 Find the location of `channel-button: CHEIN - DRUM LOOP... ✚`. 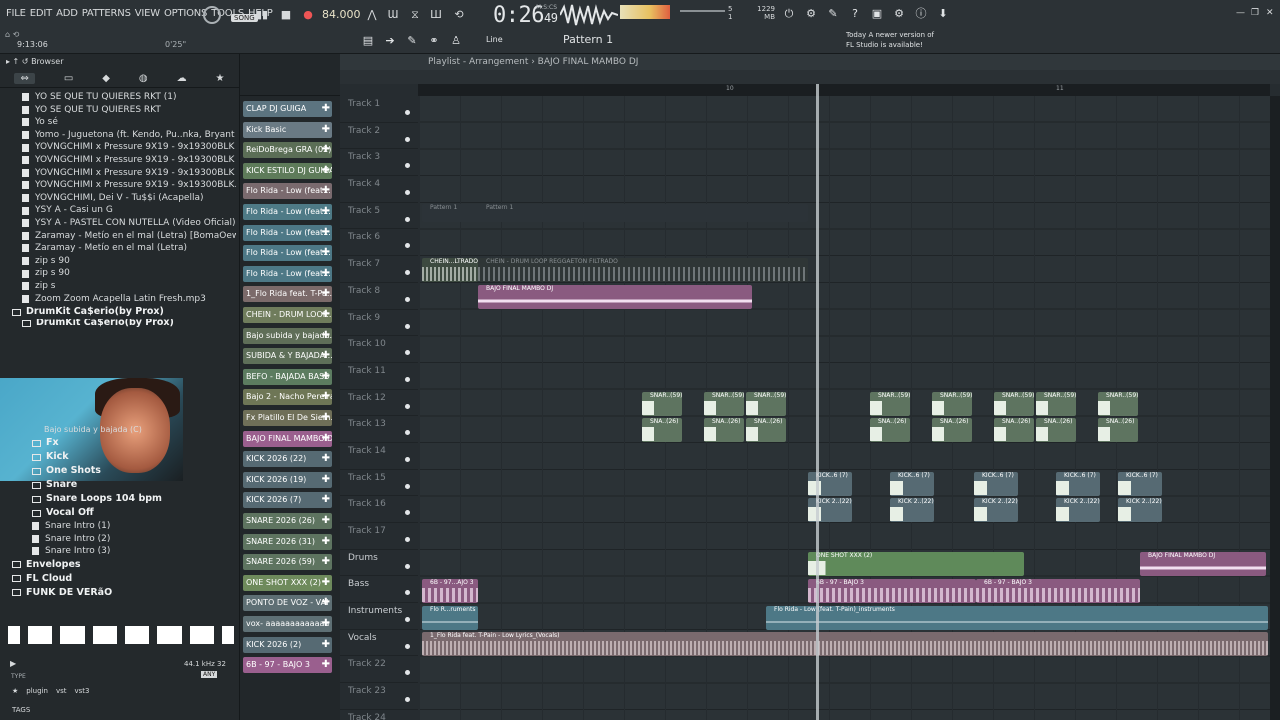

channel-button: CHEIN - DRUM LOOP... ✚ is located at coordinates (287, 315).